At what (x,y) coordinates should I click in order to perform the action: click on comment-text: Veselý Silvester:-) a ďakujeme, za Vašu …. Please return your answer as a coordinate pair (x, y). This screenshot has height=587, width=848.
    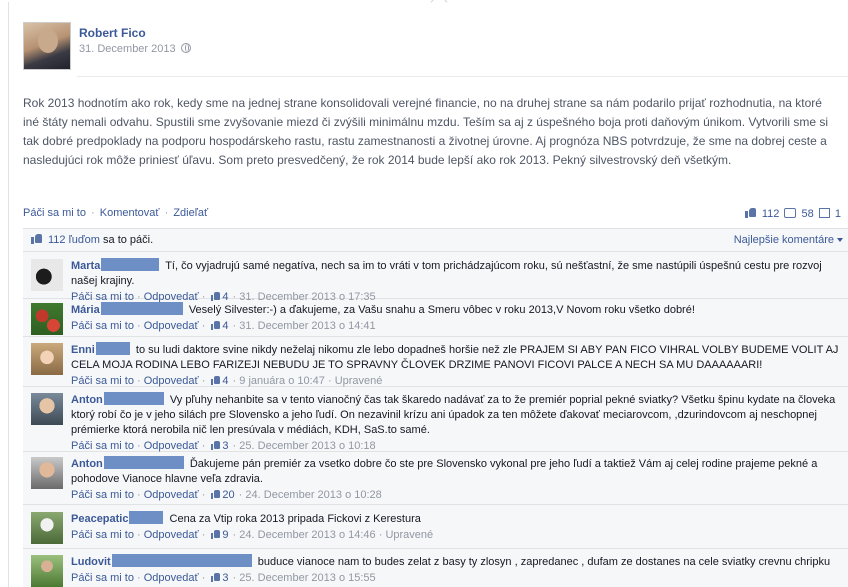
    Looking at the image, I should click on (441, 310).